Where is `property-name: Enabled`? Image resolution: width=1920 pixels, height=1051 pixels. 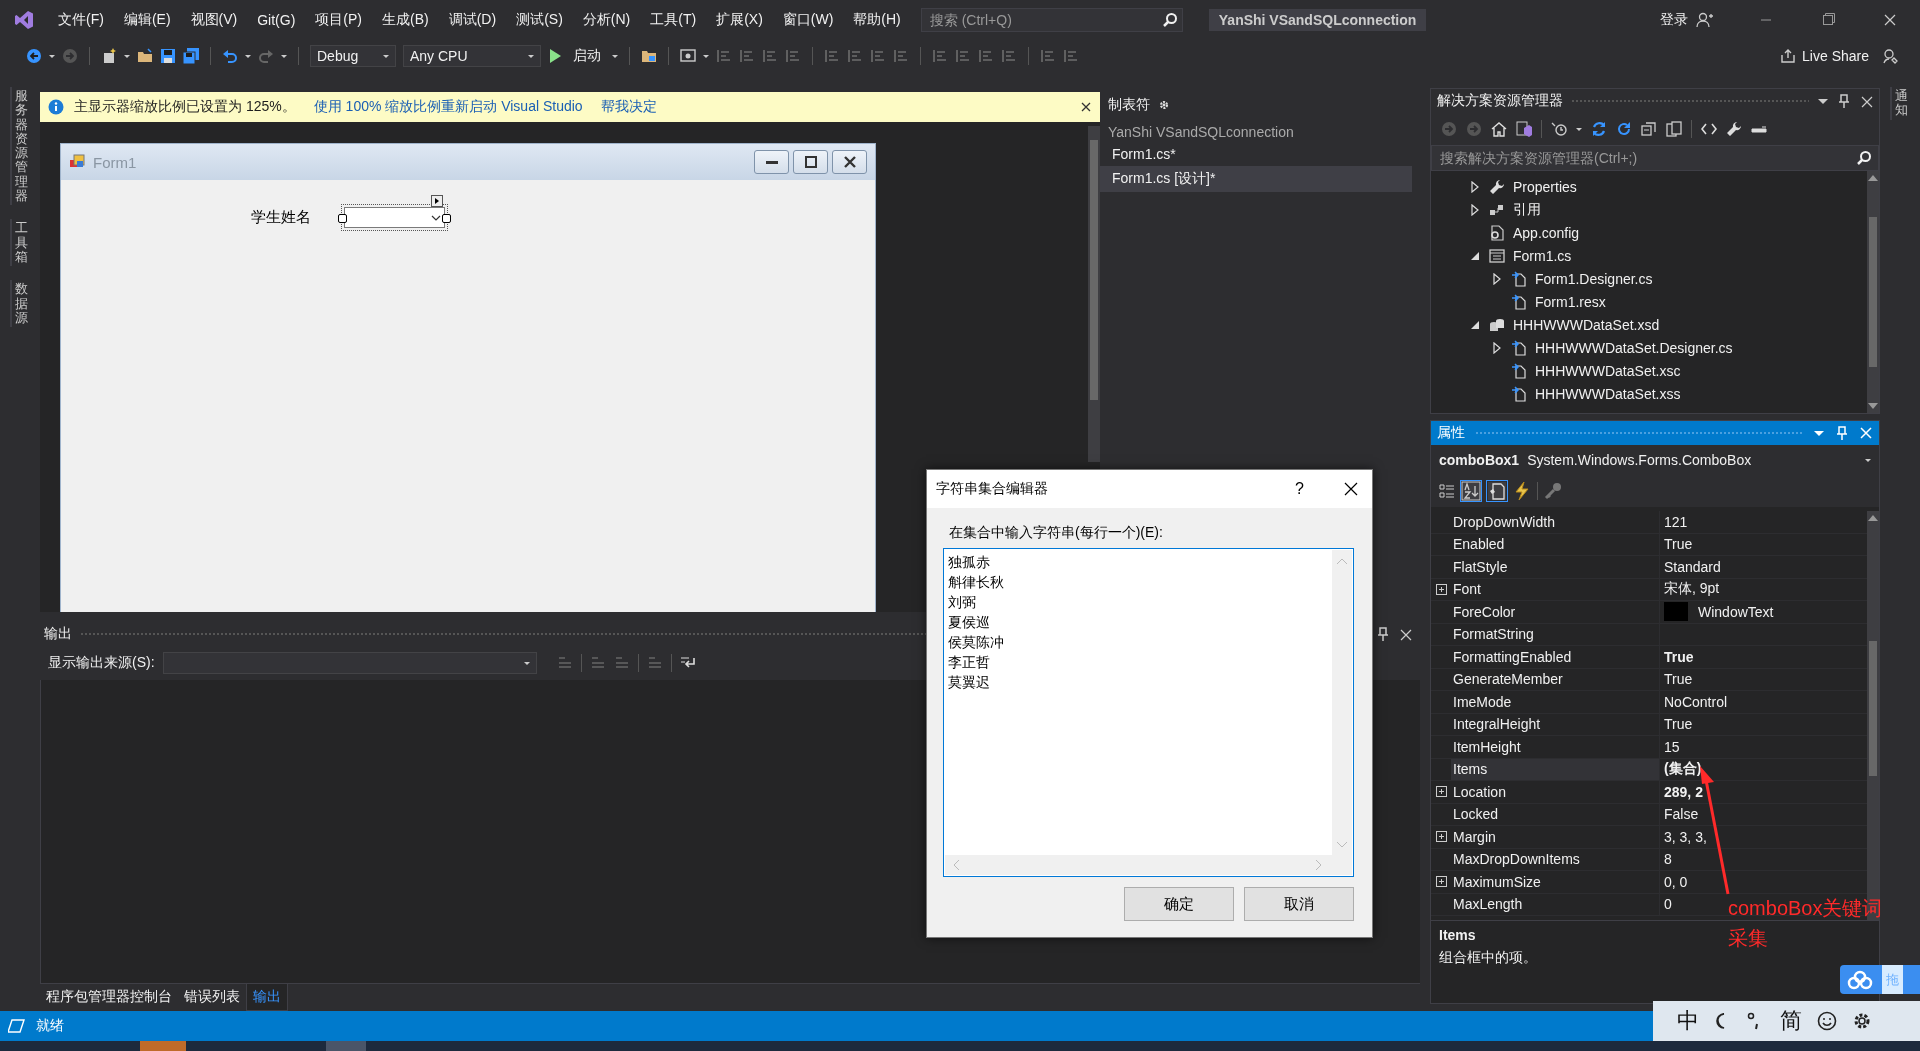
property-name: Enabled is located at coordinates (1555, 544).